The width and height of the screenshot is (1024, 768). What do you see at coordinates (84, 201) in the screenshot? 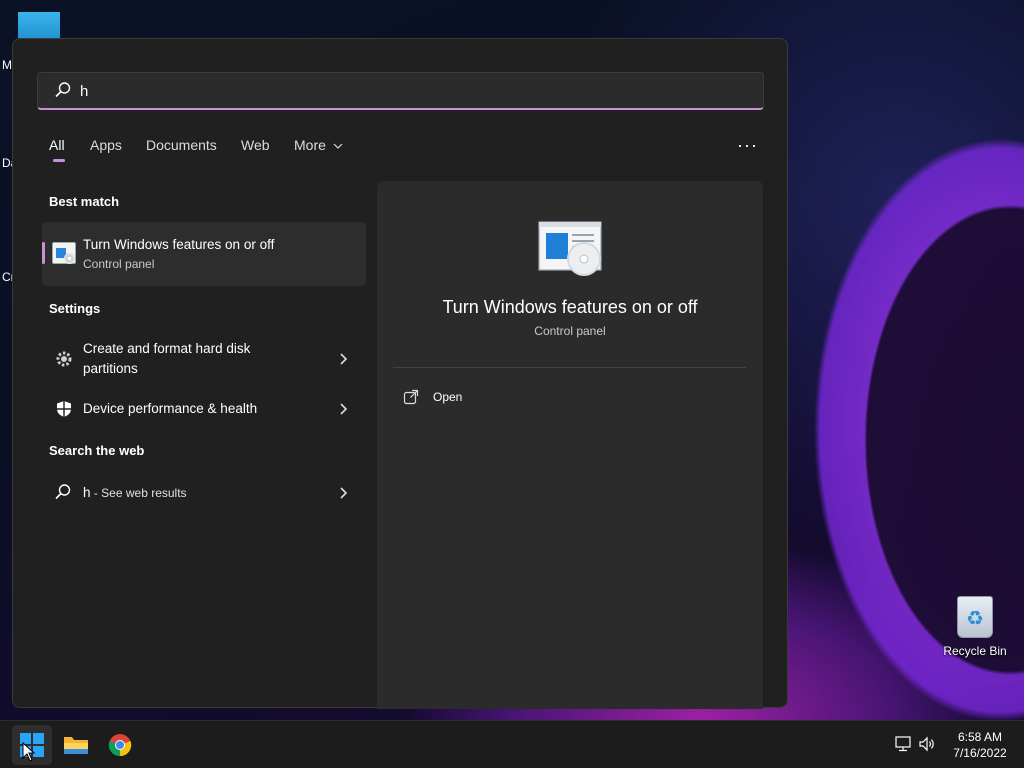
I see `section-best-match: Best match` at bounding box center [84, 201].